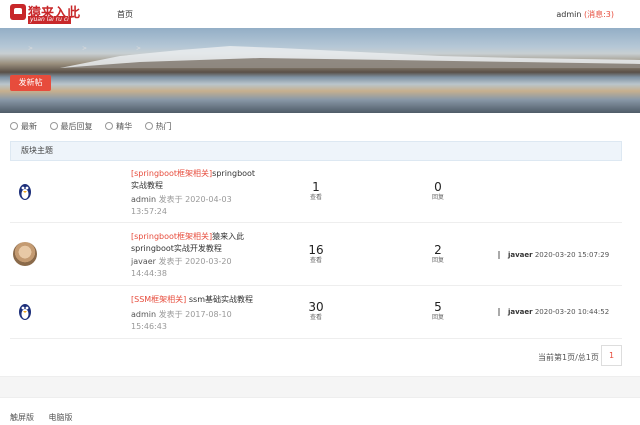  What do you see at coordinates (124, 126) in the screenshot?
I see `tab-label: 精华` at bounding box center [124, 126].